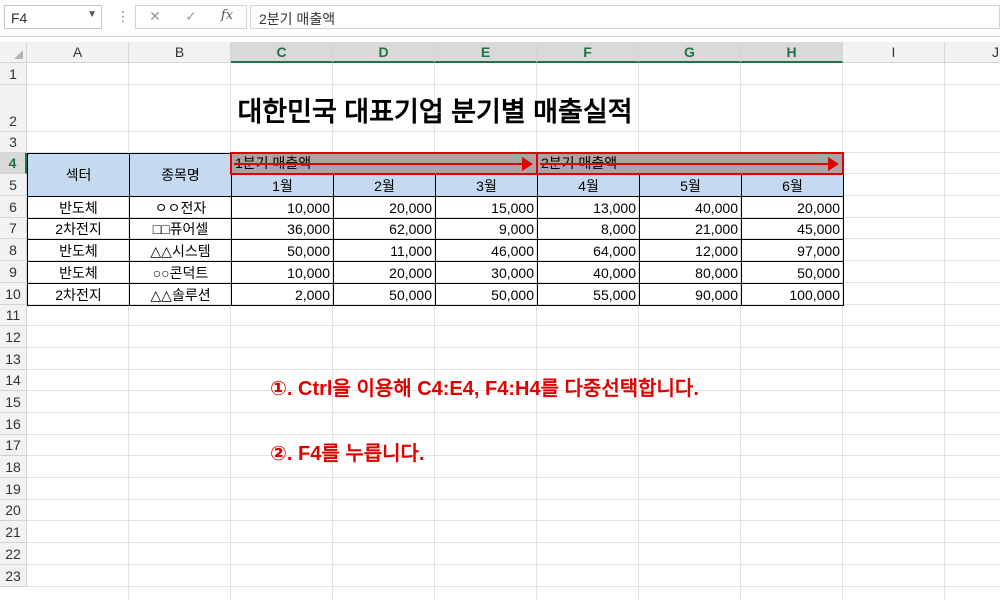  What do you see at coordinates (180, 207) in the screenshot?
I see `data-cell-stock: ㅇㅇ전자` at bounding box center [180, 207].